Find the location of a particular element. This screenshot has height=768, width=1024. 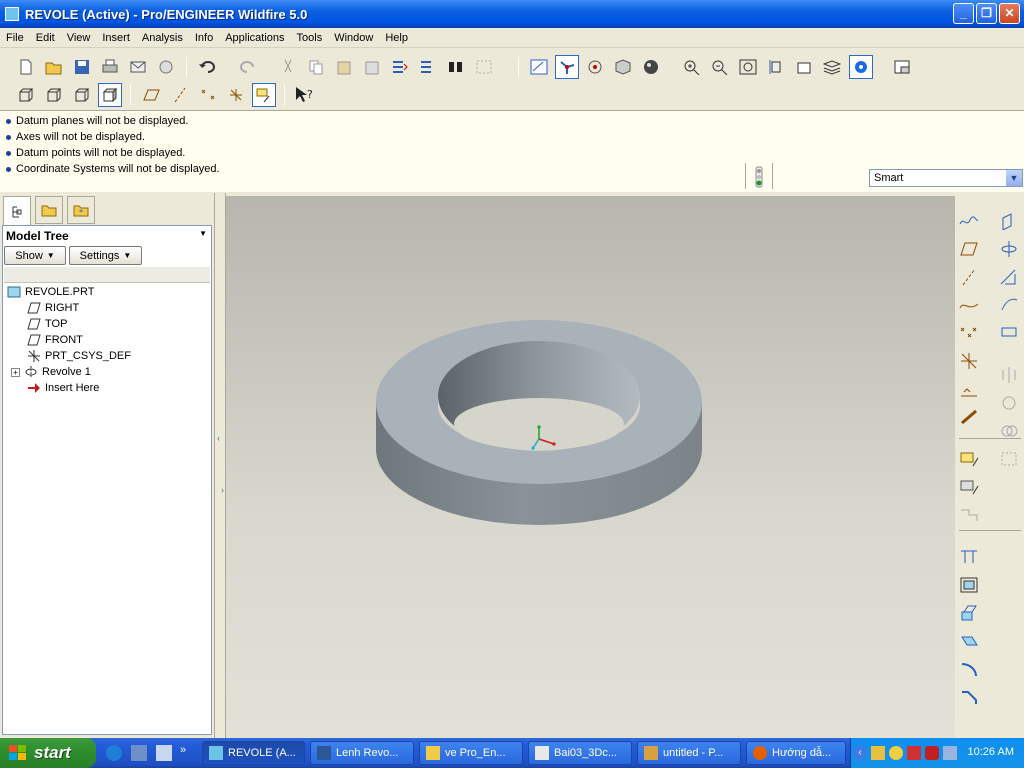

tree-item-front: FRONT is located at coordinates (55, 340).